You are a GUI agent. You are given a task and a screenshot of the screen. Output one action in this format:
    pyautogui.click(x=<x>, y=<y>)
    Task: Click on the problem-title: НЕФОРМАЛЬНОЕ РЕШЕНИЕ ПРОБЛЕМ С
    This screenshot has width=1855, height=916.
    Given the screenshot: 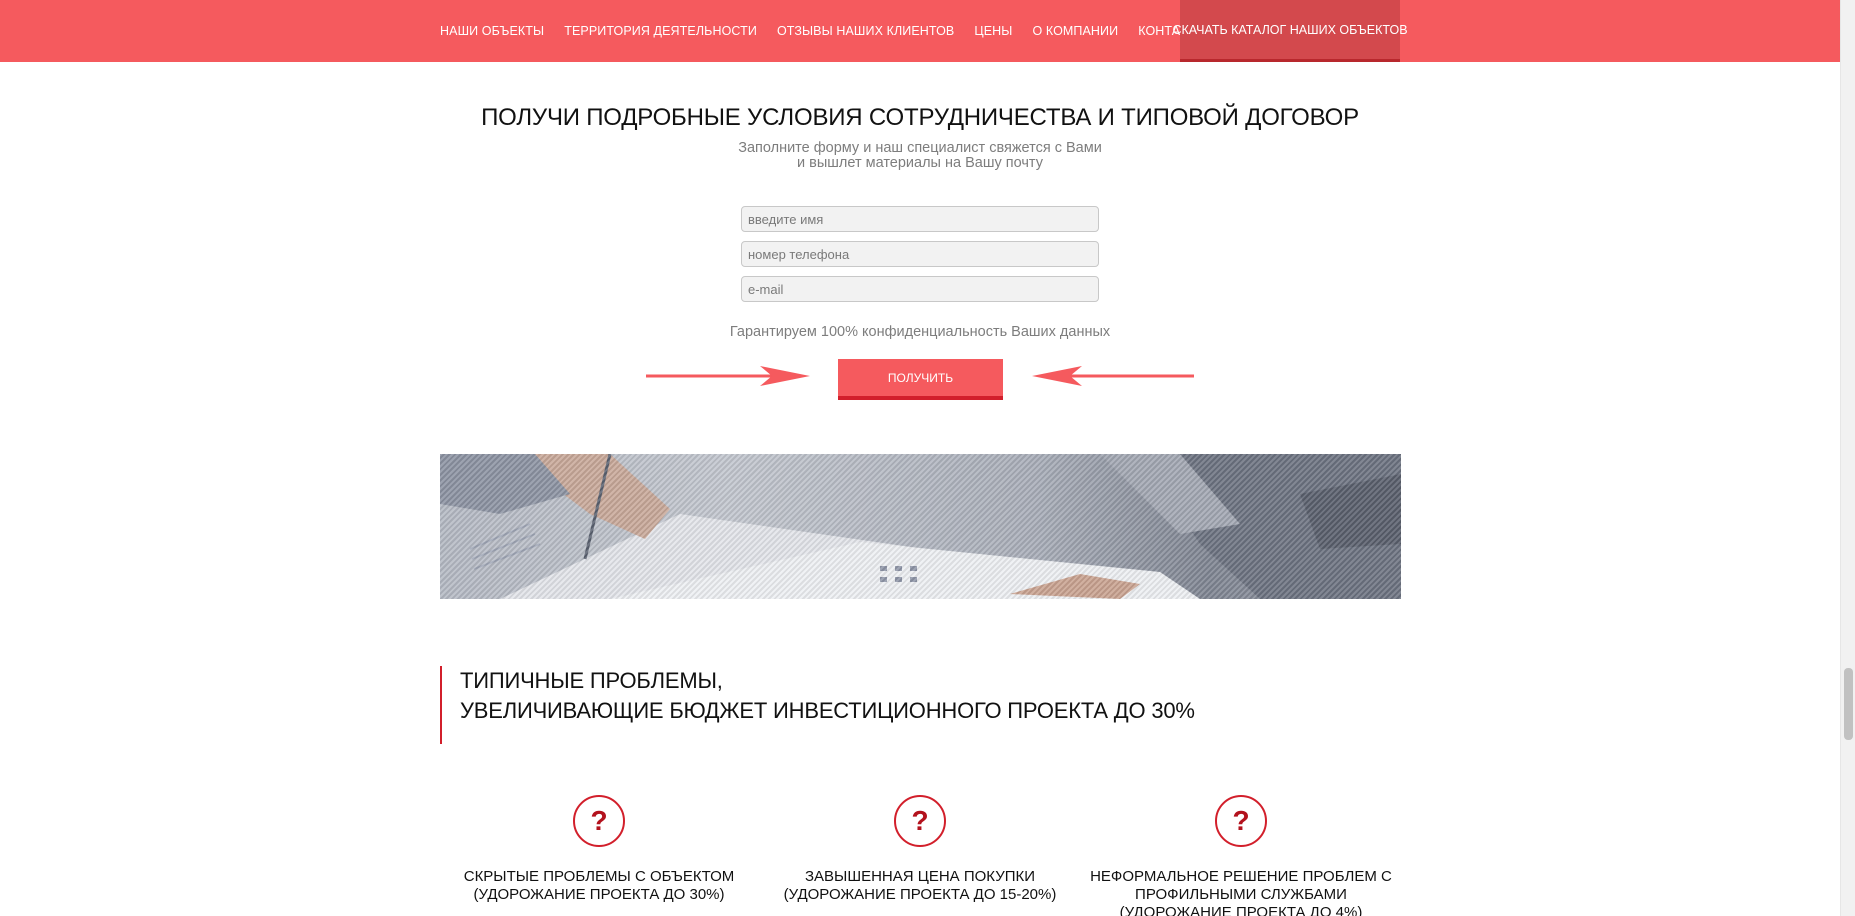 What is the action you would take?
    pyautogui.click(x=1241, y=876)
    